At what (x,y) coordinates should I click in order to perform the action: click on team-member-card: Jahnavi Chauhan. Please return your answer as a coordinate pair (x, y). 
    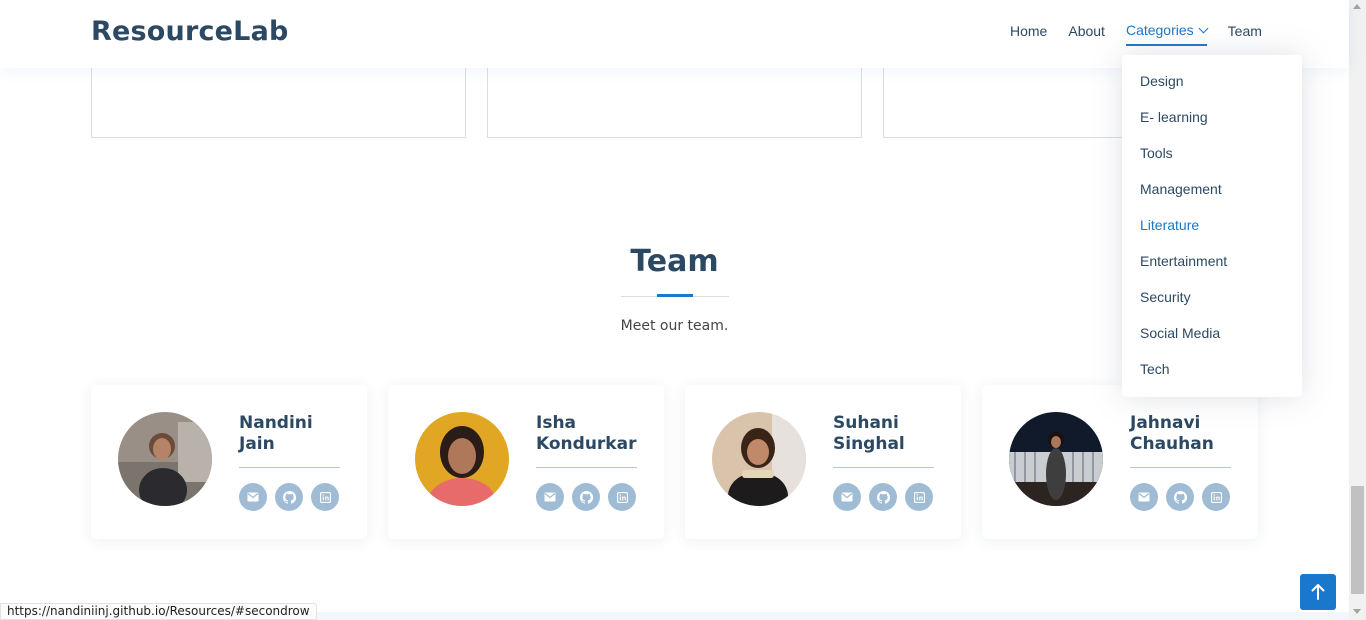
    Looking at the image, I should click on (1120, 462).